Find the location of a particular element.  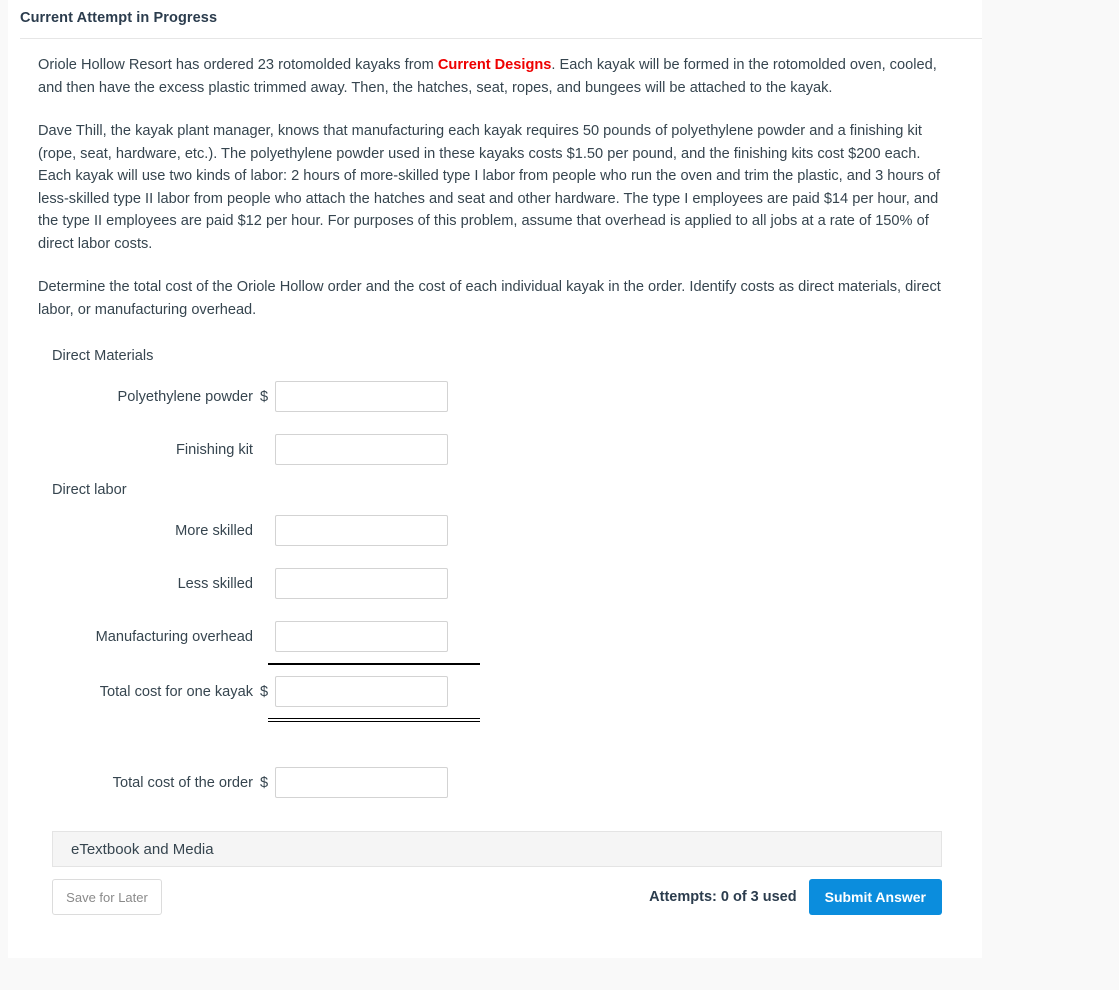

manufacturing-overhead-input is located at coordinates (361, 636).